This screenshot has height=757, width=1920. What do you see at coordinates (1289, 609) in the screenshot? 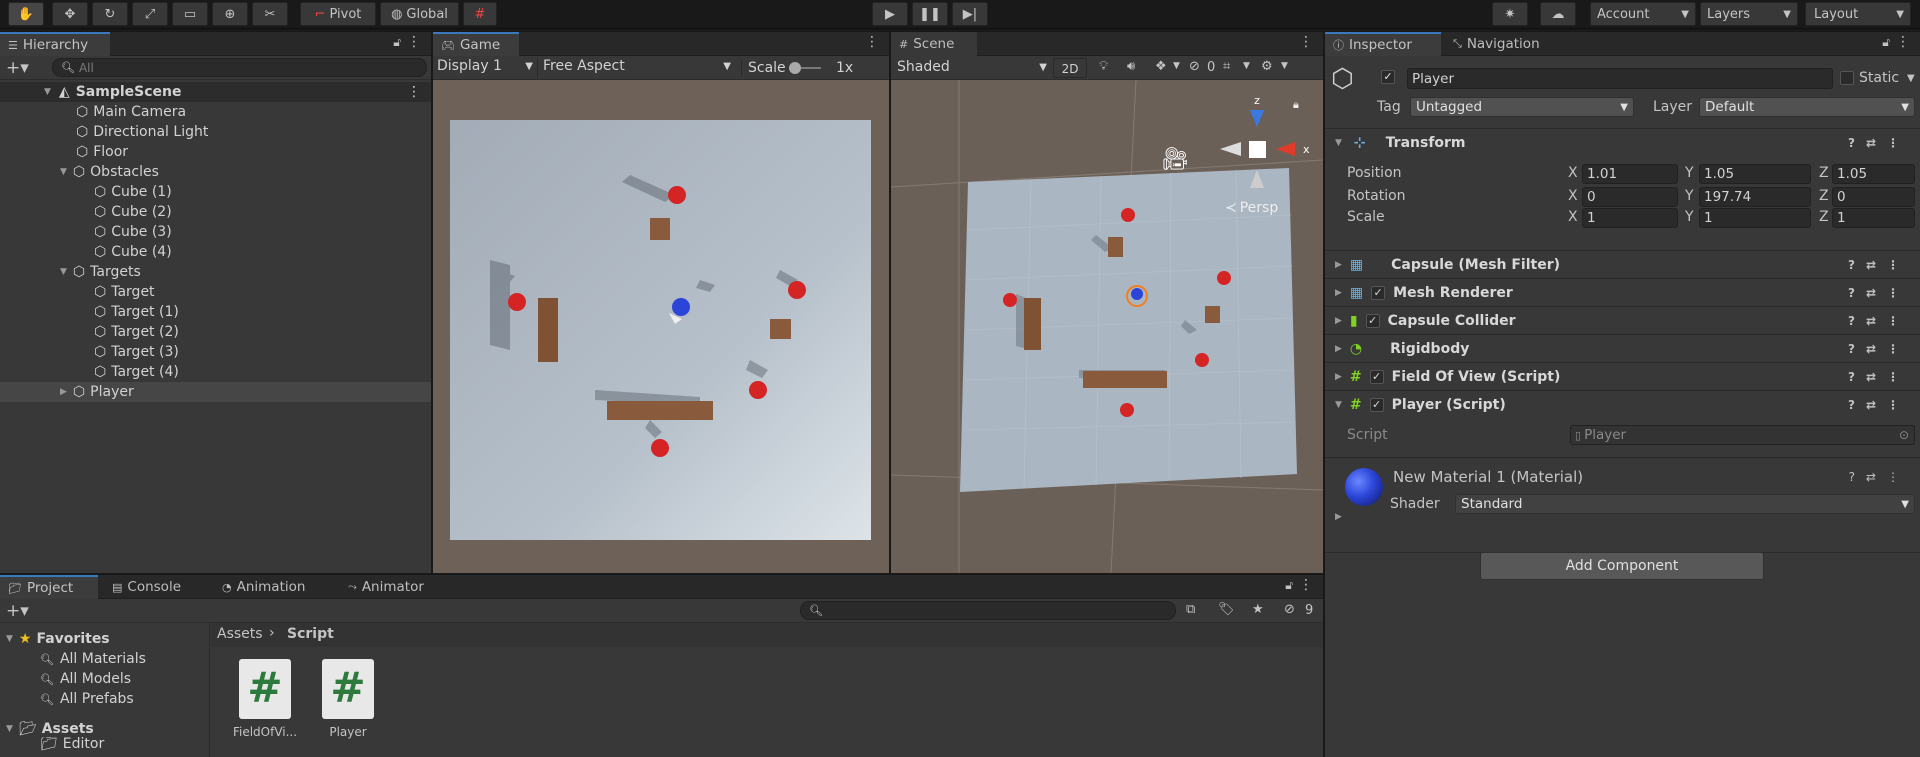
I see `hidden-packages-icon: ⊘` at bounding box center [1289, 609].